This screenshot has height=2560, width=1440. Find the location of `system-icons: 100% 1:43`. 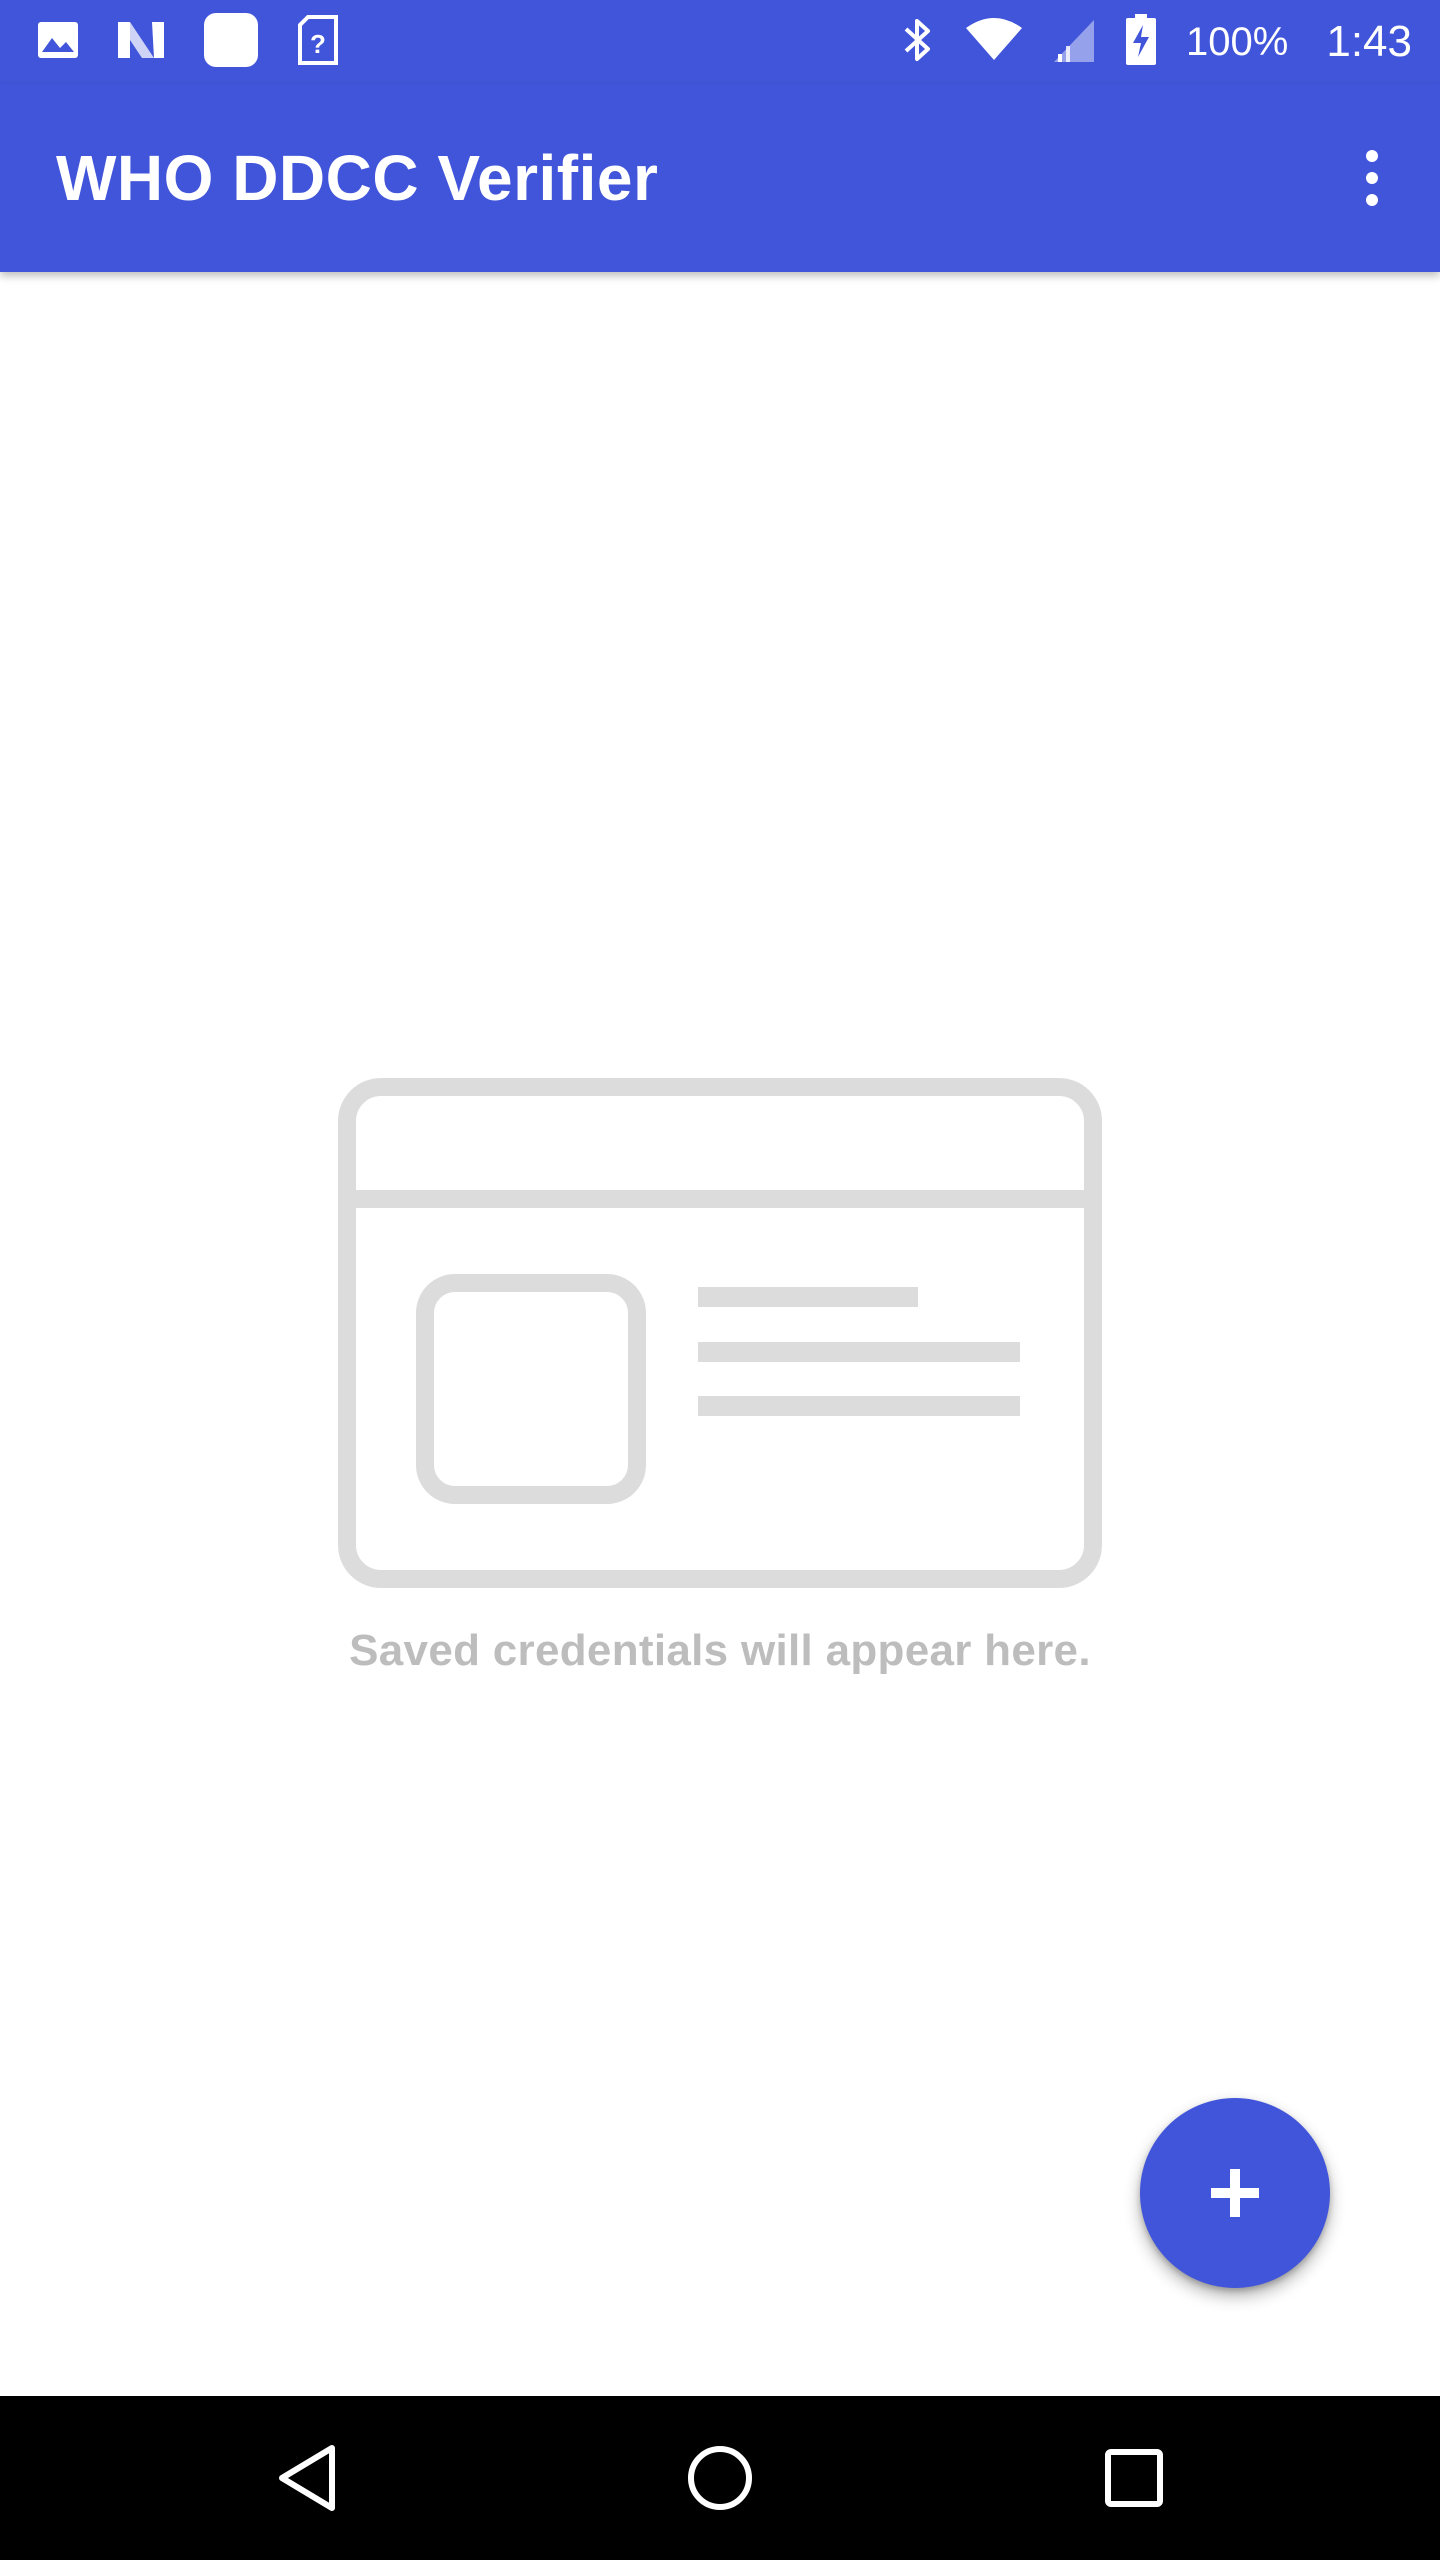

system-icons: 100% 1:43 is located at coordinates (1156, 42).